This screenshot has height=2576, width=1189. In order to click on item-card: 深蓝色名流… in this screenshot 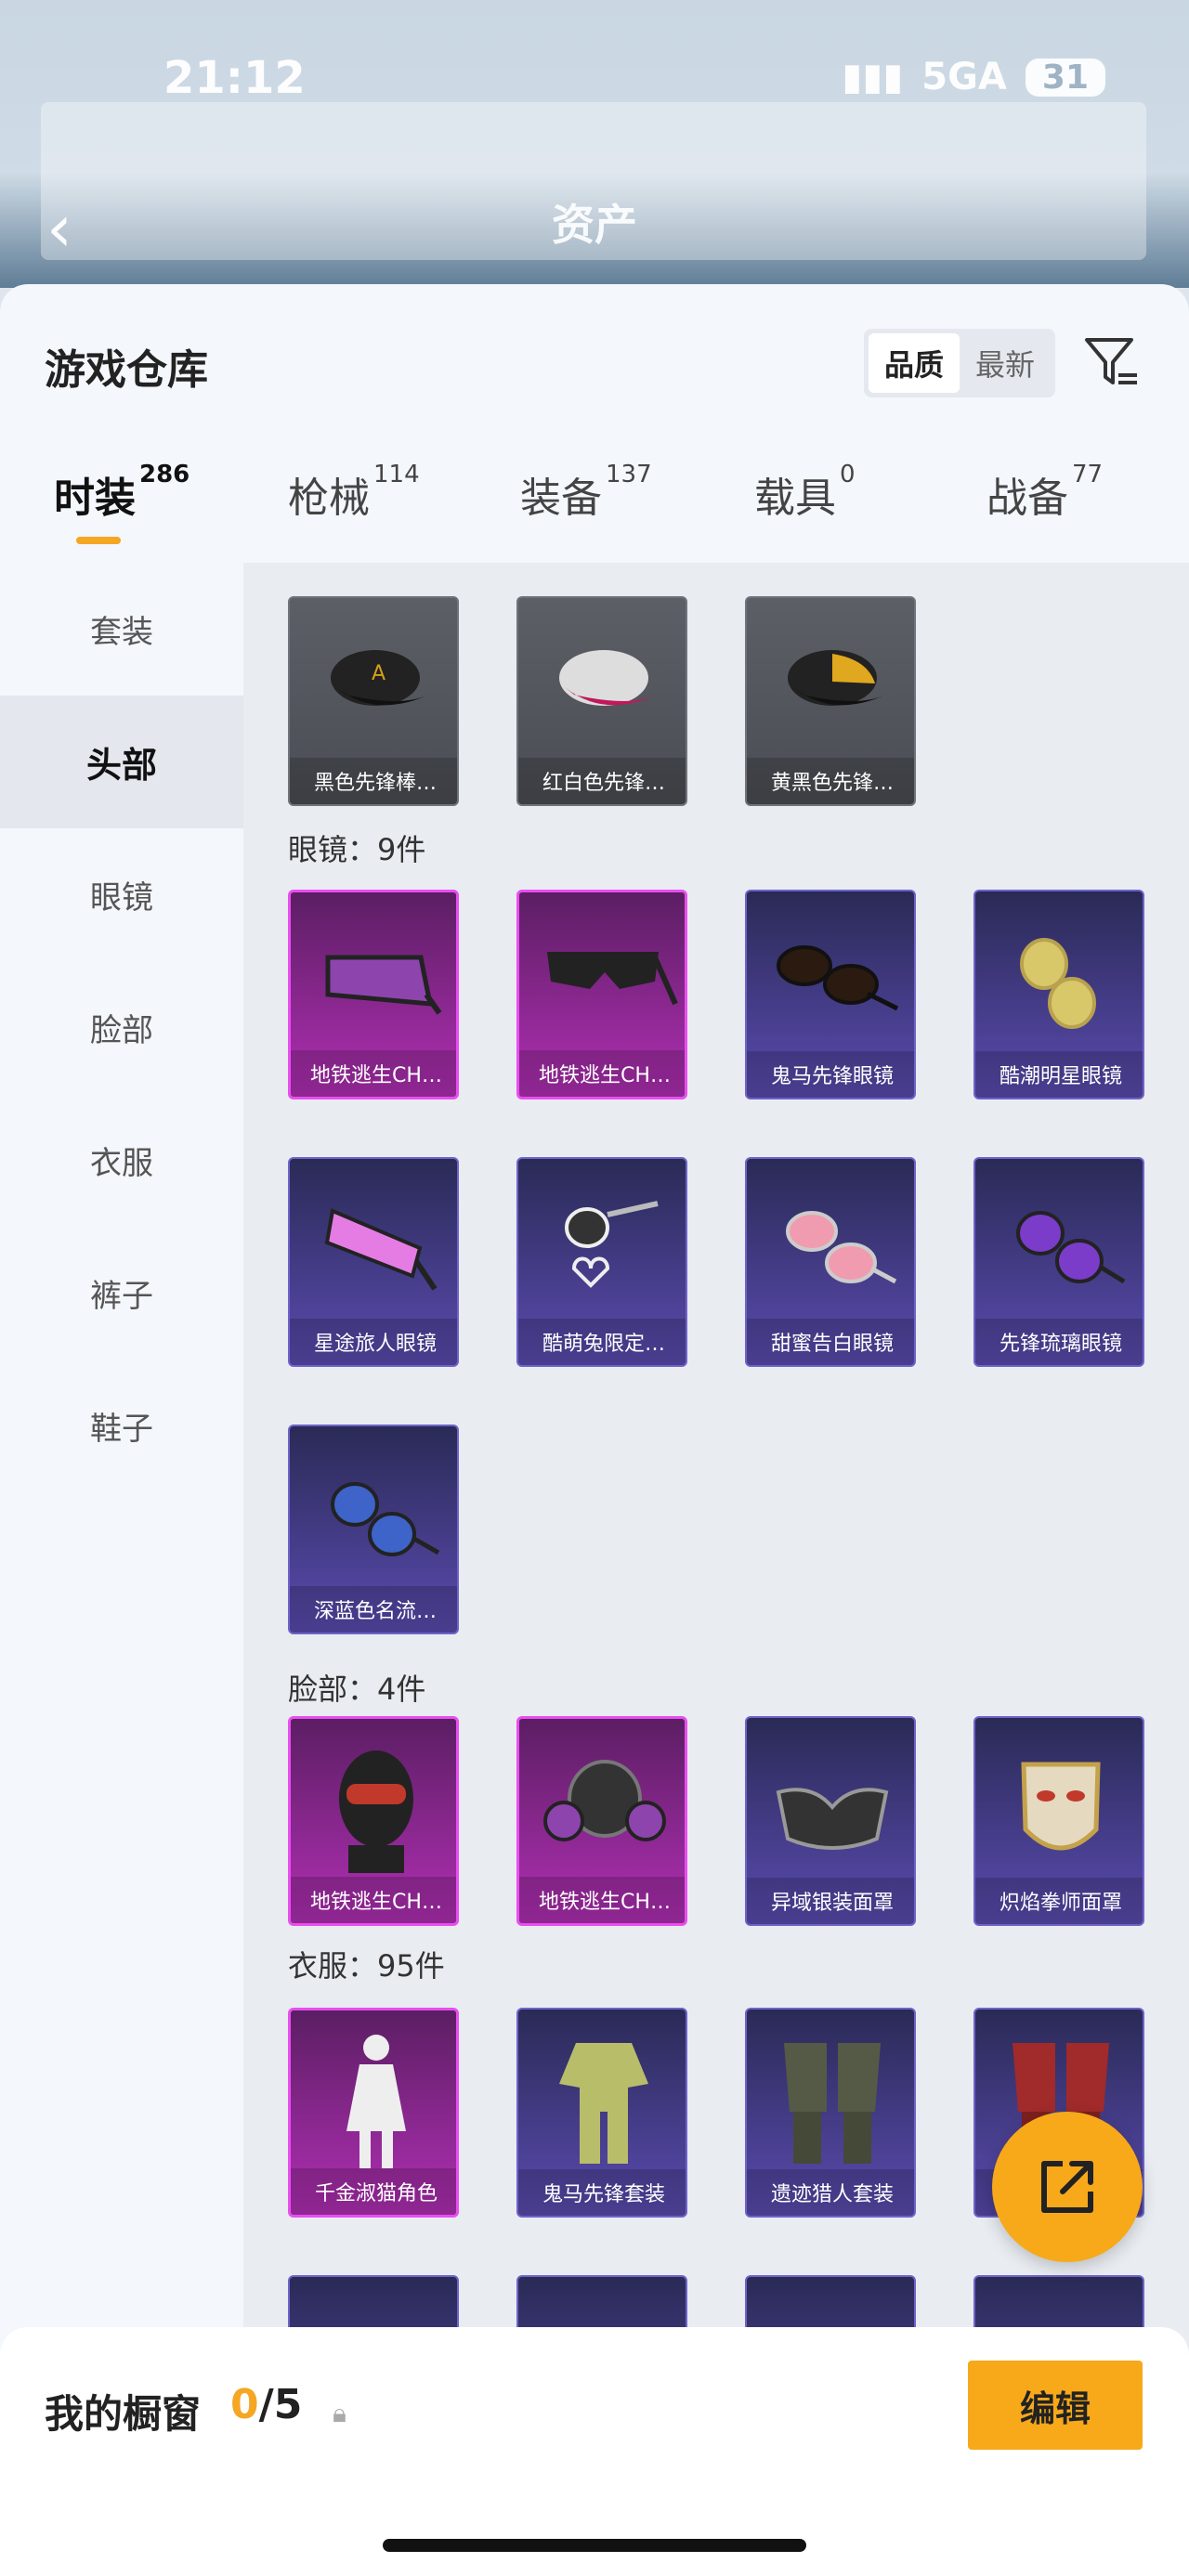, I will do `click(374, 1530)`.